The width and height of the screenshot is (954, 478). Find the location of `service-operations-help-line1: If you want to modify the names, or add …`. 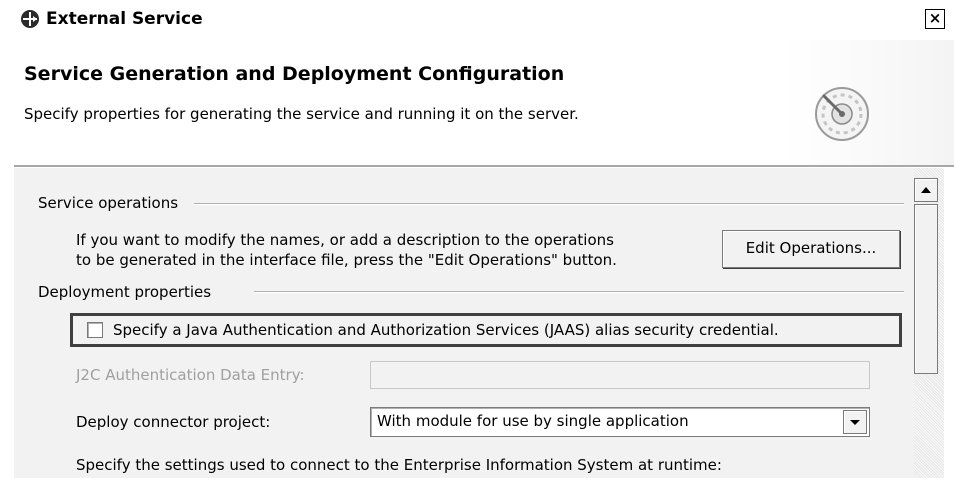

service-operations-help-line1: If you want to modify the names, or add … is located at coordinates (345, 240).